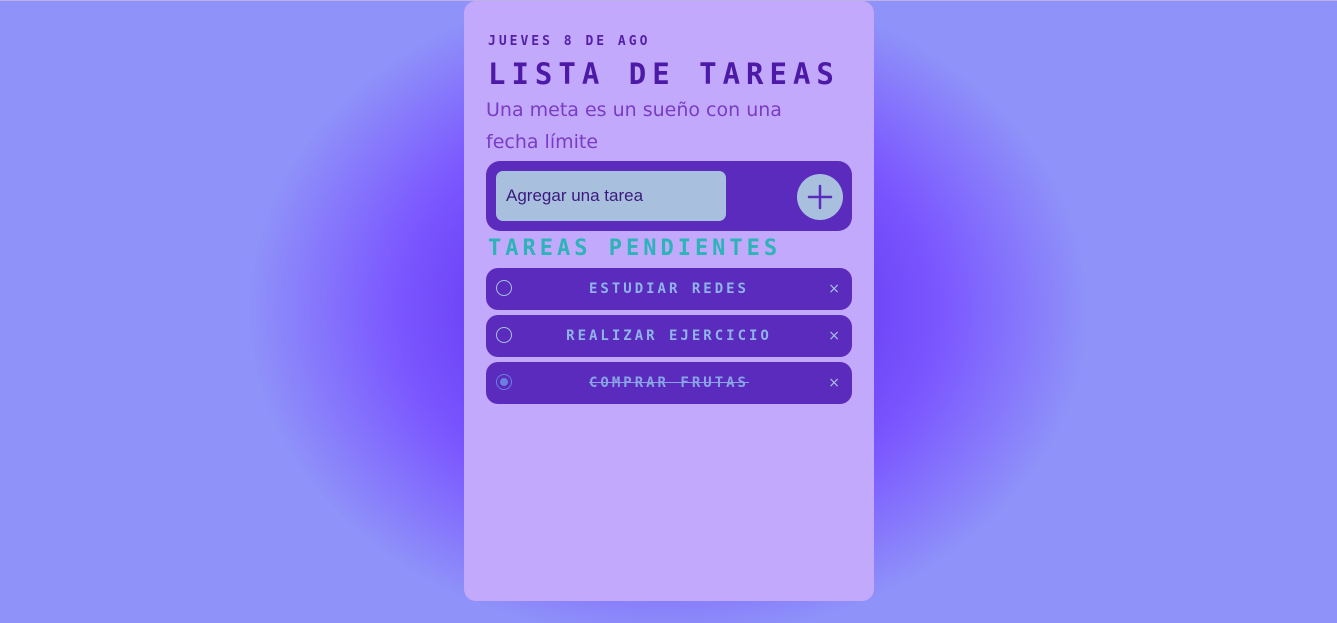 The width and height of the screenshot is (1337, 623). I want to click on task-label: Estudiar redes, so click(668, 289).